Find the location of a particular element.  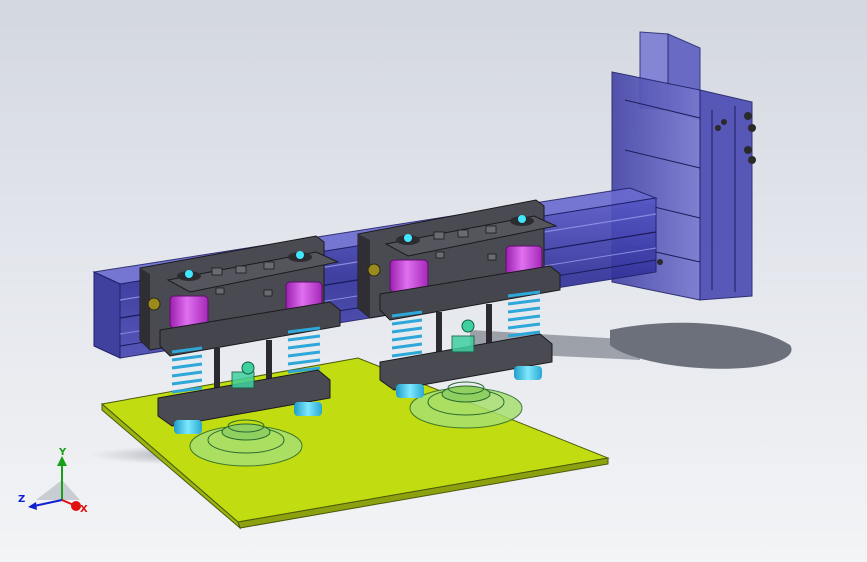

gripper-unit-left is located at coordinates (240, 334).